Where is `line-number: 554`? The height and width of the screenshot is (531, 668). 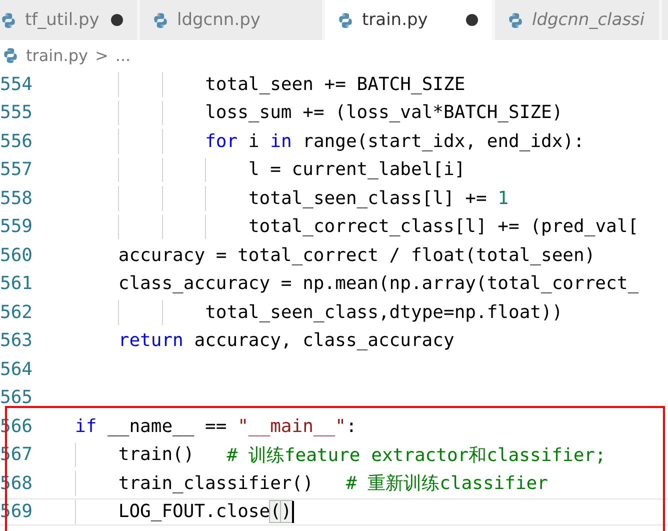 line-number: 554 is located at coordinates (17, 84).